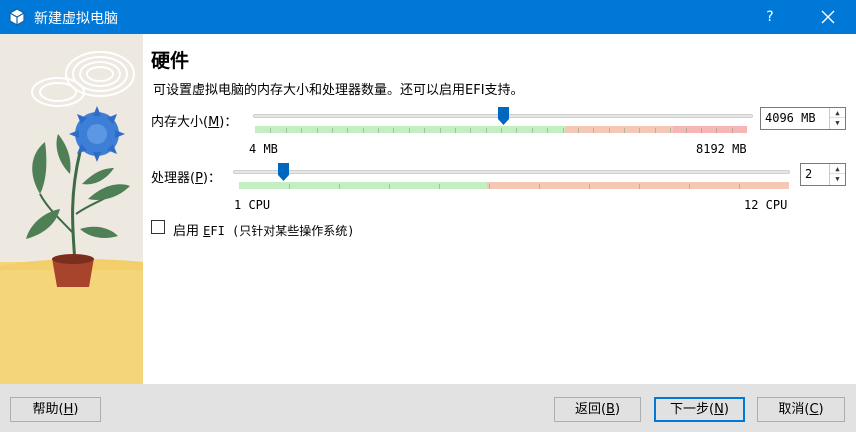  Describe the element at coordinates (173, 178) in the screenshot. I see `processor-label-prefix: 处理器(` at that location.